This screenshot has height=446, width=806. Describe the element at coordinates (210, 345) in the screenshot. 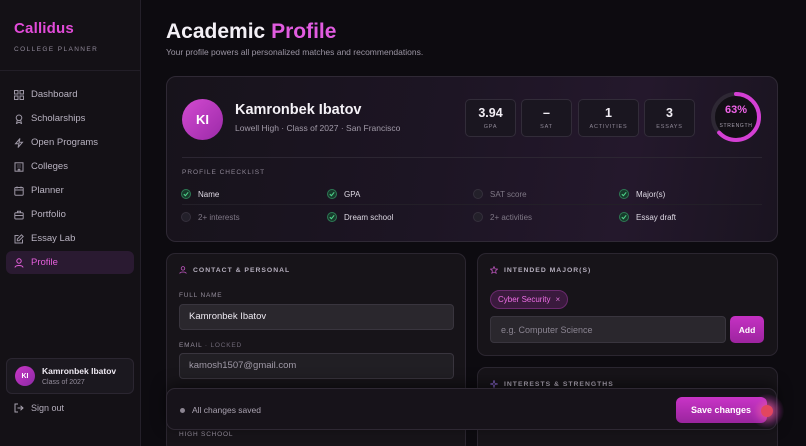

I see `email-label: EMAIL · LOCKED` at that location.